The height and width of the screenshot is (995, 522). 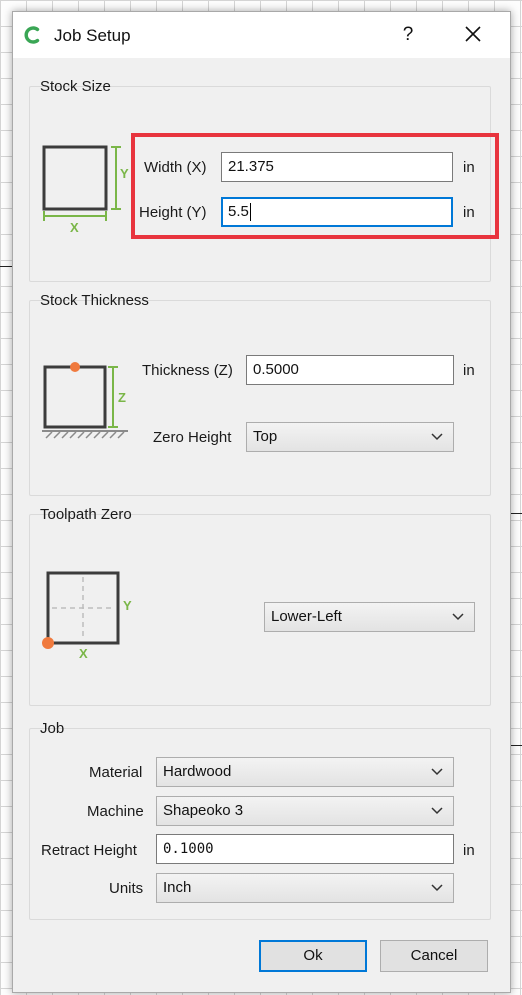 I want to click on job-title: Job, so click(x=52, y=728).